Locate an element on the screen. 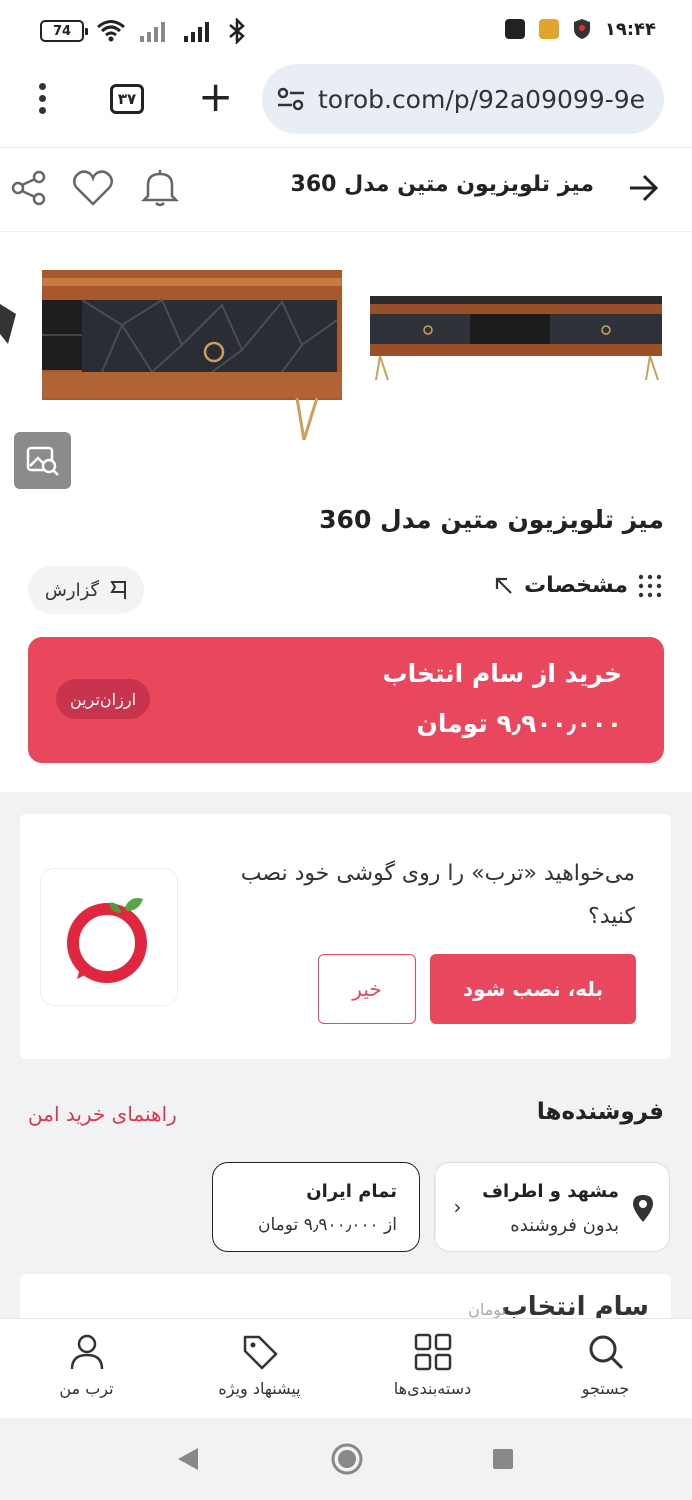  shield-icon is located at coordinates (581, 29).